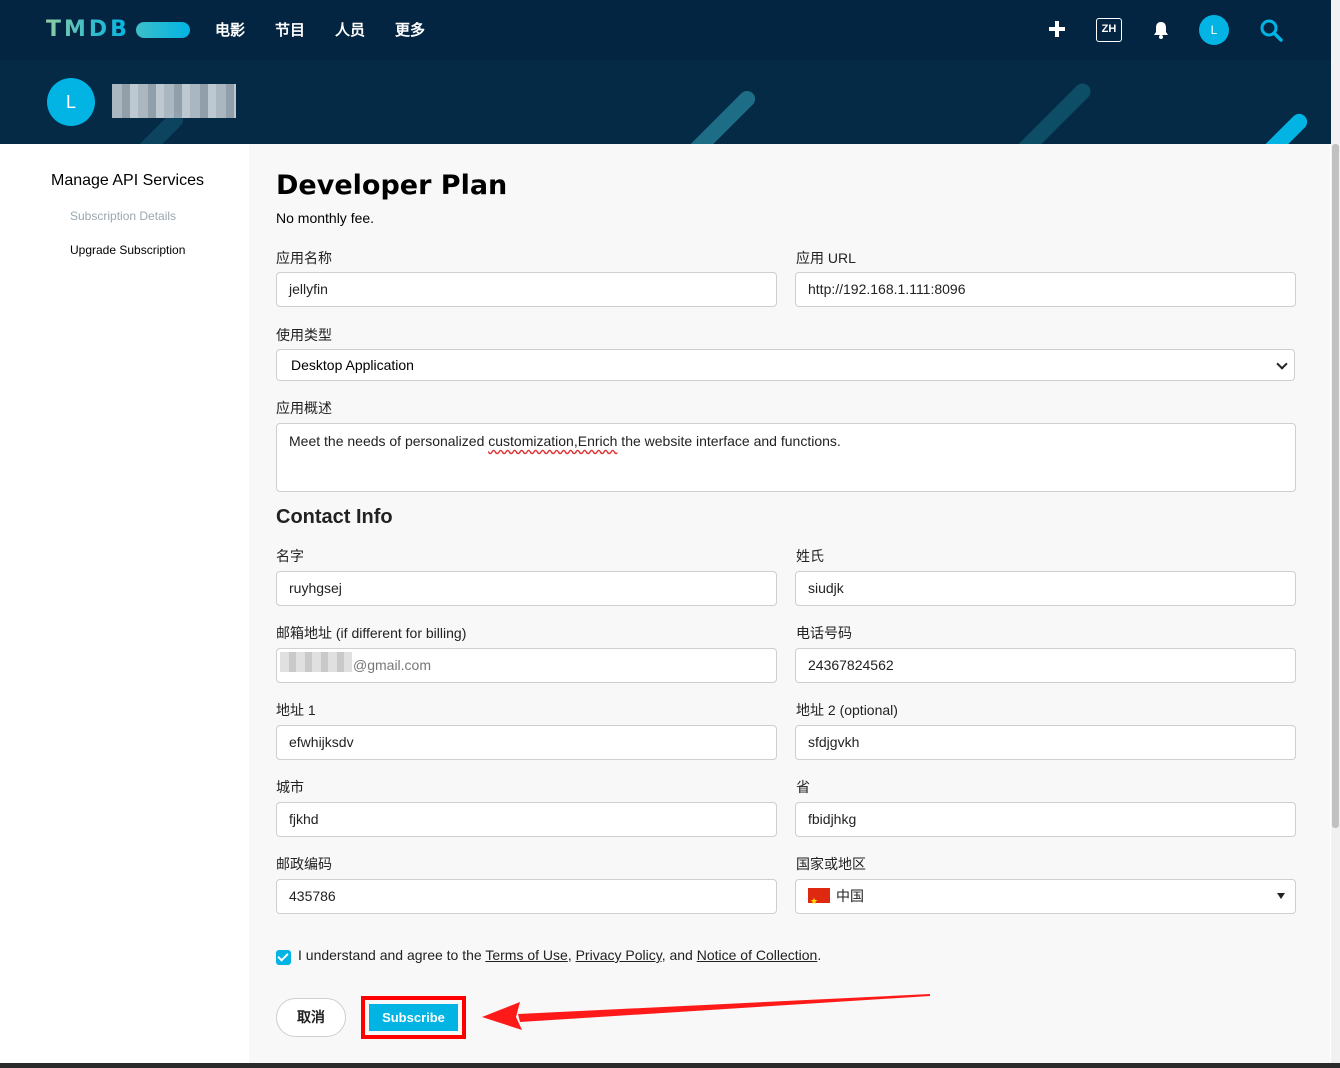 Image resolution: width=1340 pixels, height=1068 pixels. What do you see at coordinates (819, 899) in the screenshot?
I see `china-flag-icon` at bounding box center [819, 899].